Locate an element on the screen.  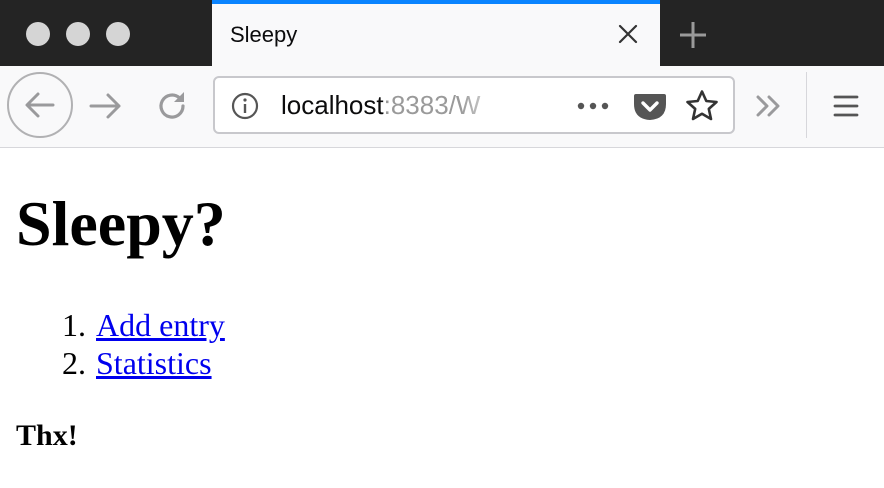
browser-titlebar: Sleepy is located at coordinates (442, 33).